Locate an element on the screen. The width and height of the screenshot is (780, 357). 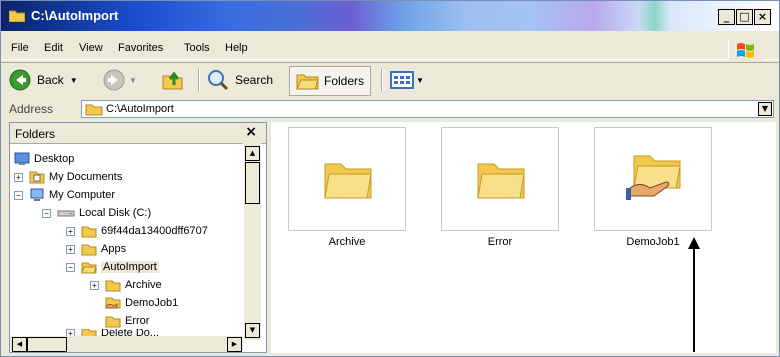
folder-open-icon is located at coordinates (89, 267).